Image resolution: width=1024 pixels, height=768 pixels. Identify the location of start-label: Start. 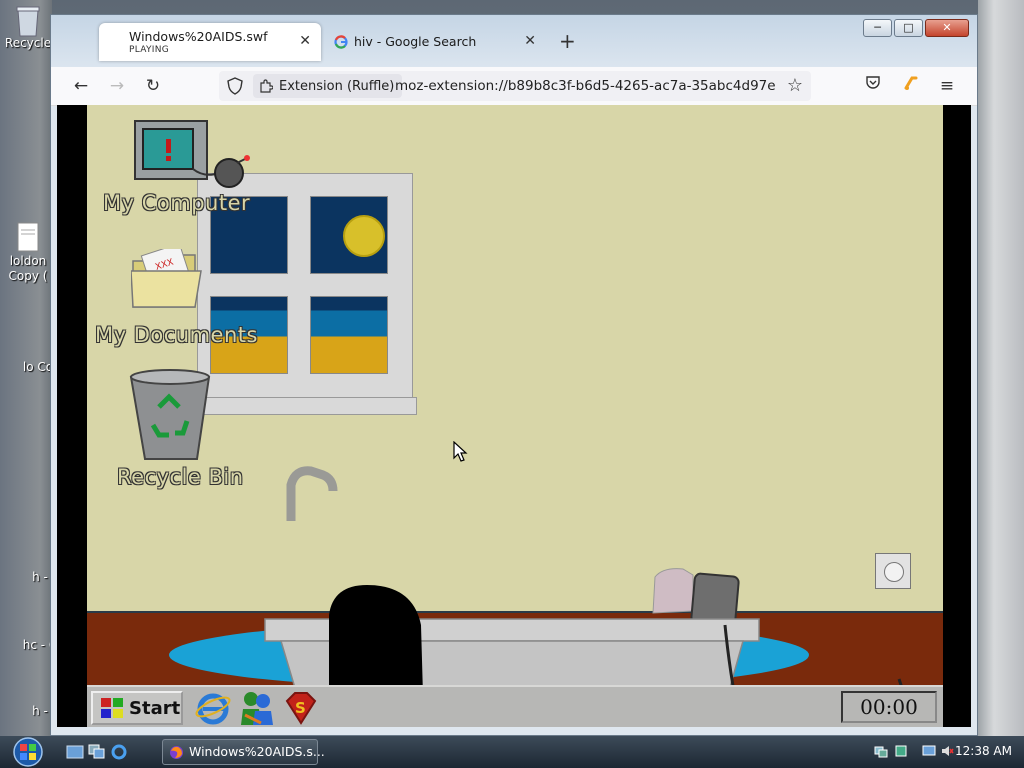
(155, 708).